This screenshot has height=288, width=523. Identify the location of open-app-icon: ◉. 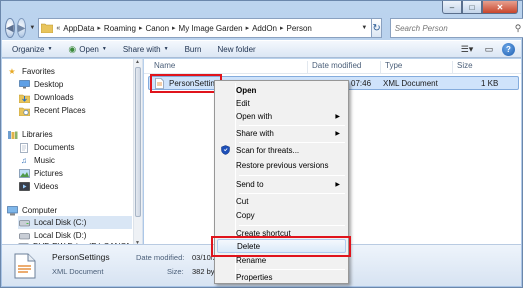
(72, 48).